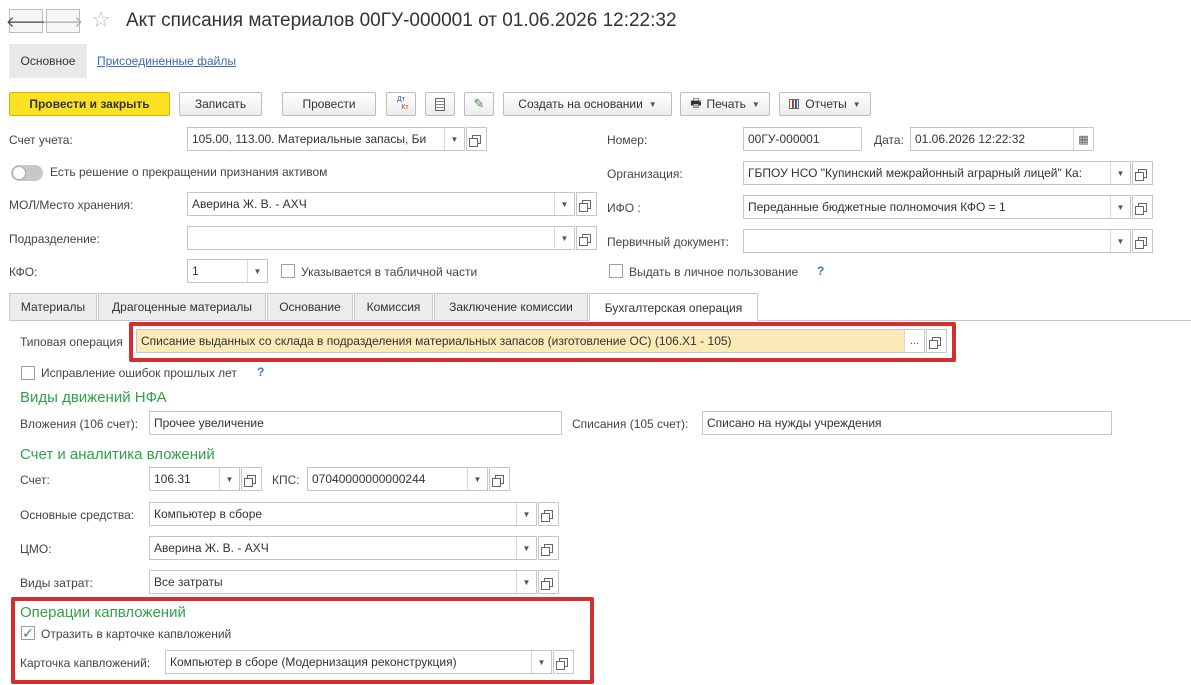 The width and height of the screenshot is (1191, 685). I want to click on kfo-table-checkbox, so click(288, 271).